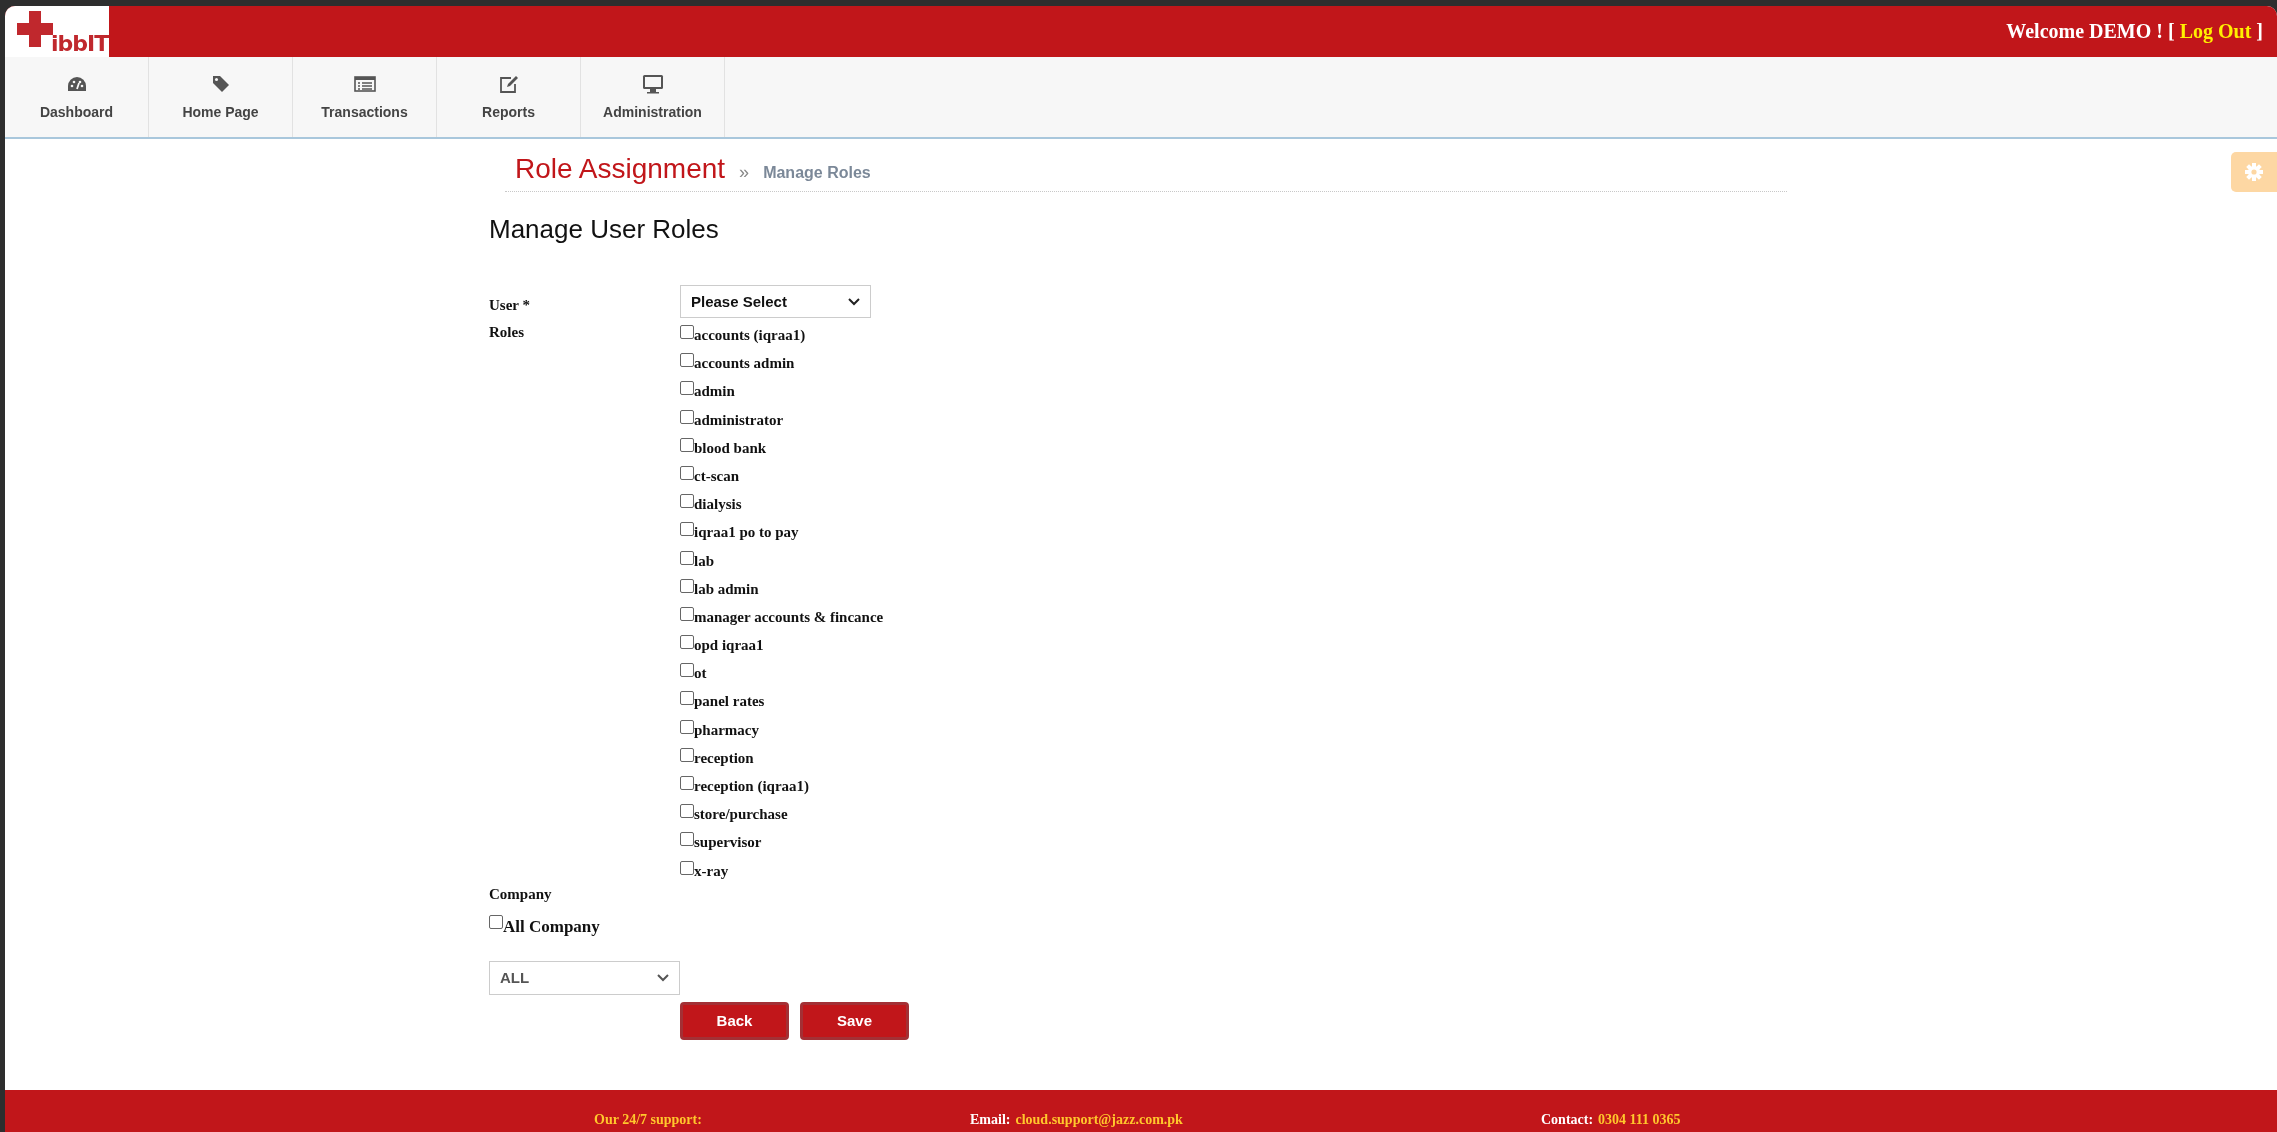 This screenshot has height=1132, width=2277. What do you see at coordinates (521, 894) in the screenshot?
I see `field-label: Company` at bounding box center [521, 894].